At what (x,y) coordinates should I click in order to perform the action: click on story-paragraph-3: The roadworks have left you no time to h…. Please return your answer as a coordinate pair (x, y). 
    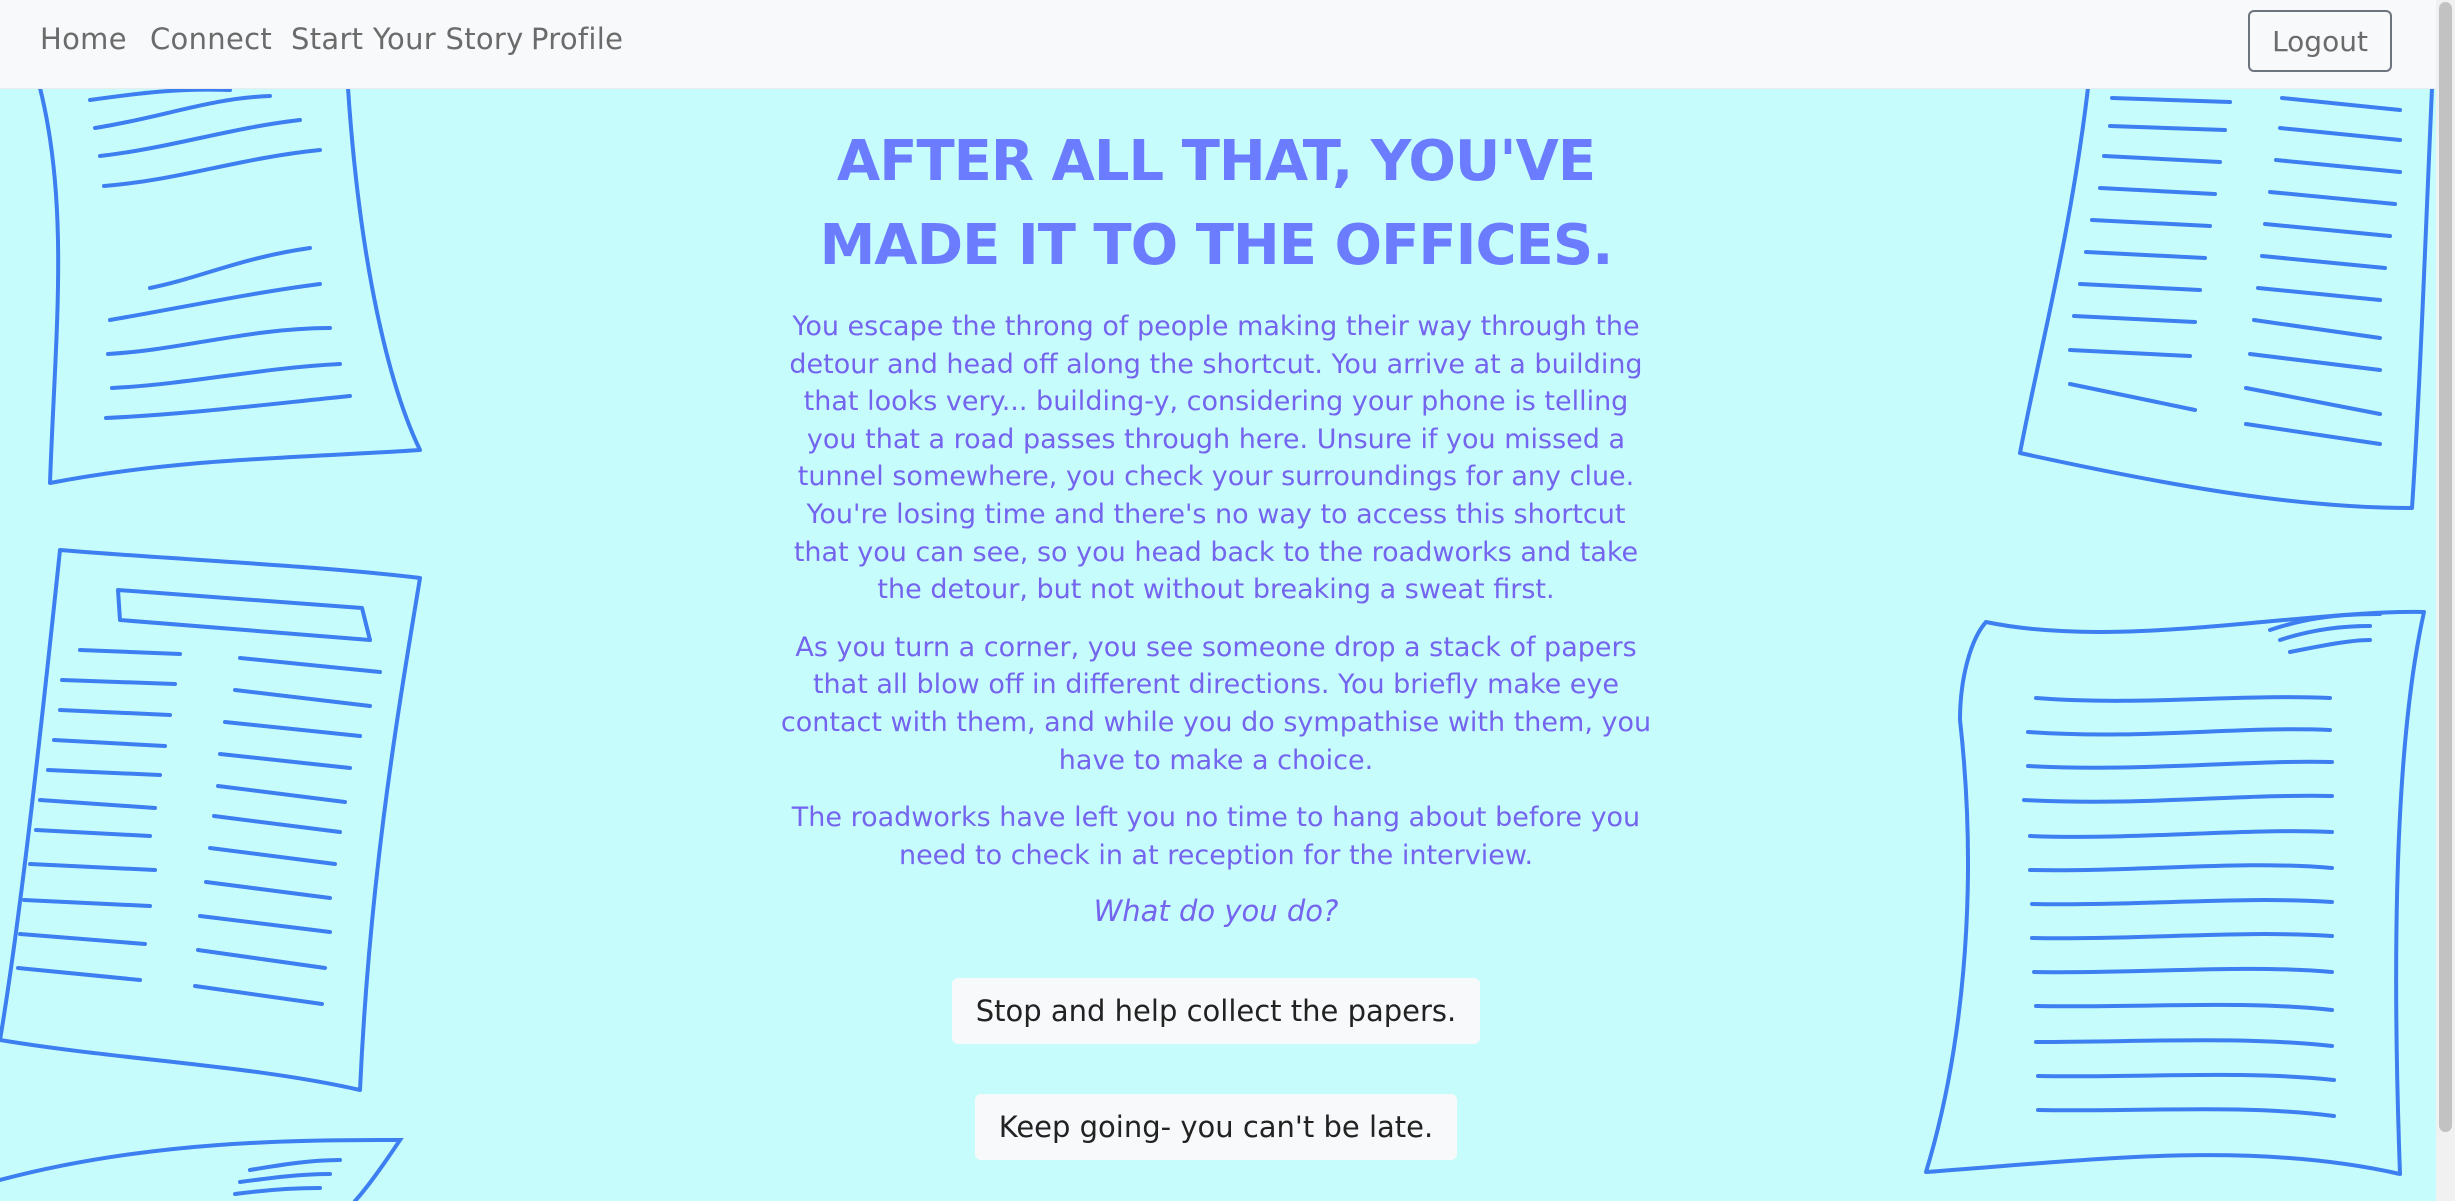
    Looking at the image, I should click on (1216, 836).